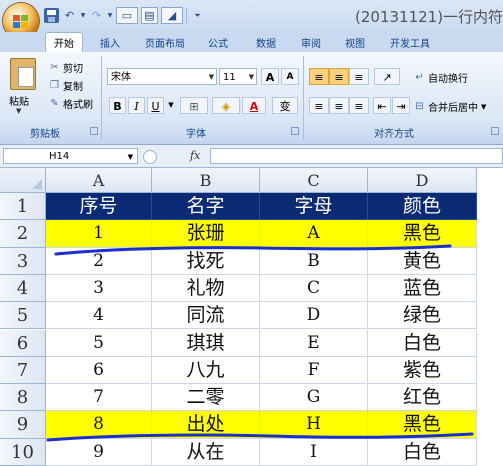 The height and width of the screenshot is (466, 503). Describe the element at coordinates (319, 76) in the screenshot. I see `align-top-button: ≡` at that location.